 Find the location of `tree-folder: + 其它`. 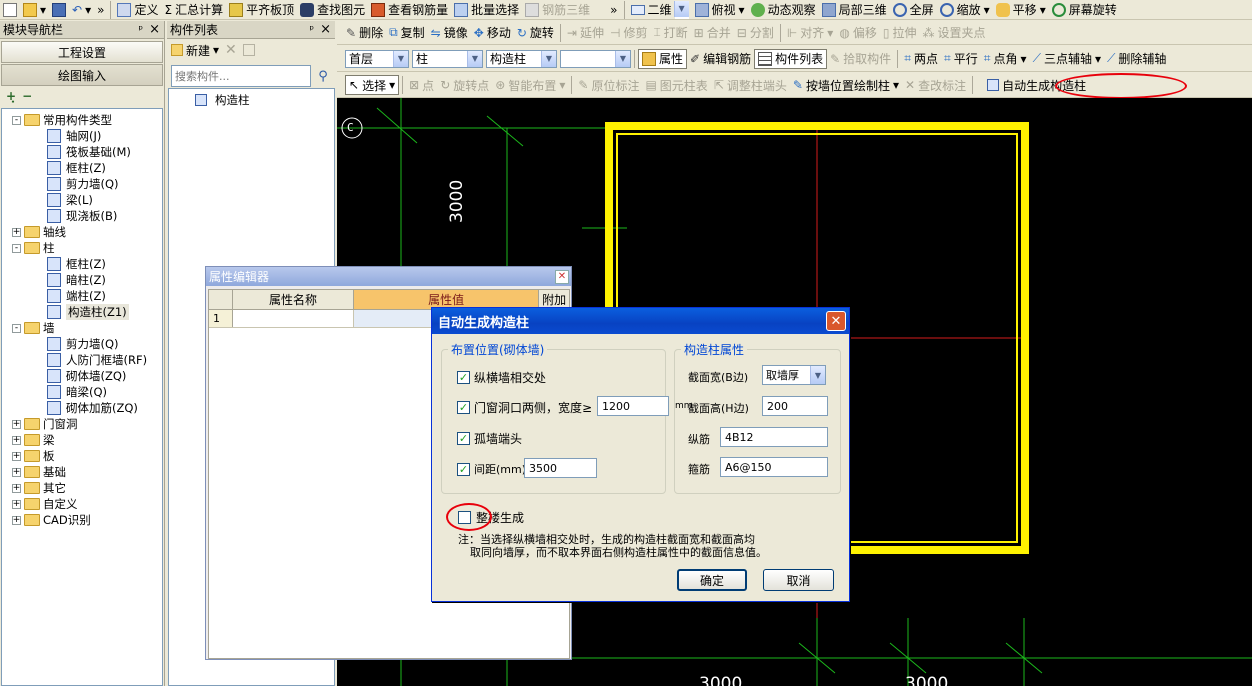

tree-folder: + 其它 is located at coordinates (82, 488).